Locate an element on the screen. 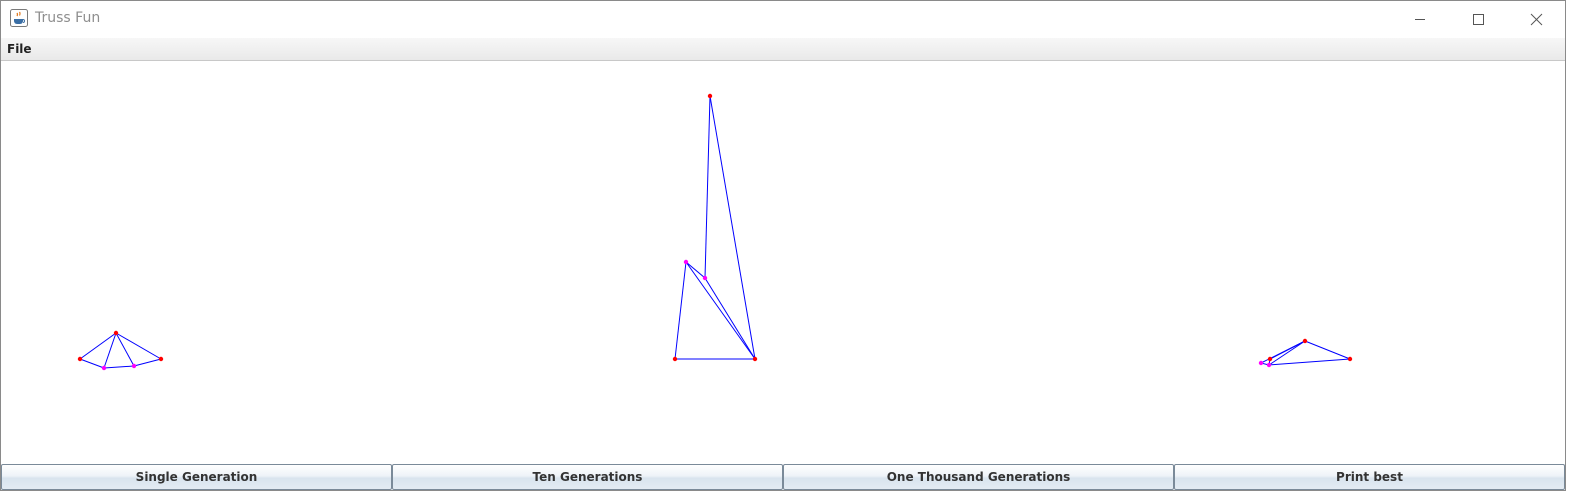  maximize-icon is located at coordinates (1478, 19).